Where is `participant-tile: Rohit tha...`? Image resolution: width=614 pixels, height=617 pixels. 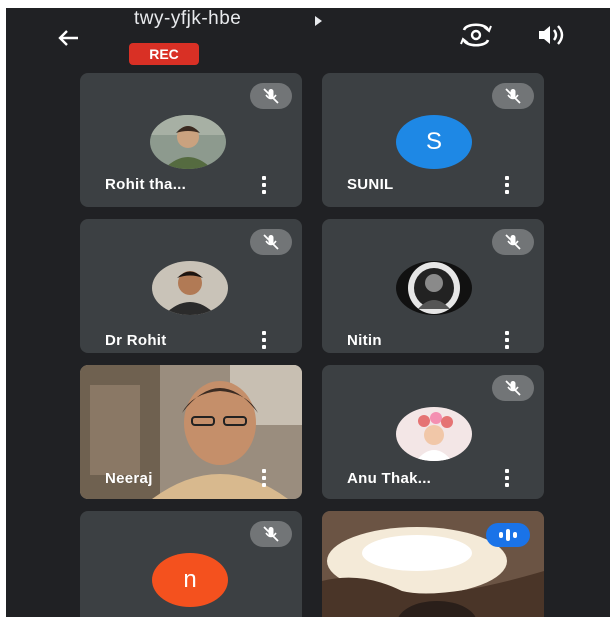
participant-tile: Rohit tha... is located at coordinates (191, 140).